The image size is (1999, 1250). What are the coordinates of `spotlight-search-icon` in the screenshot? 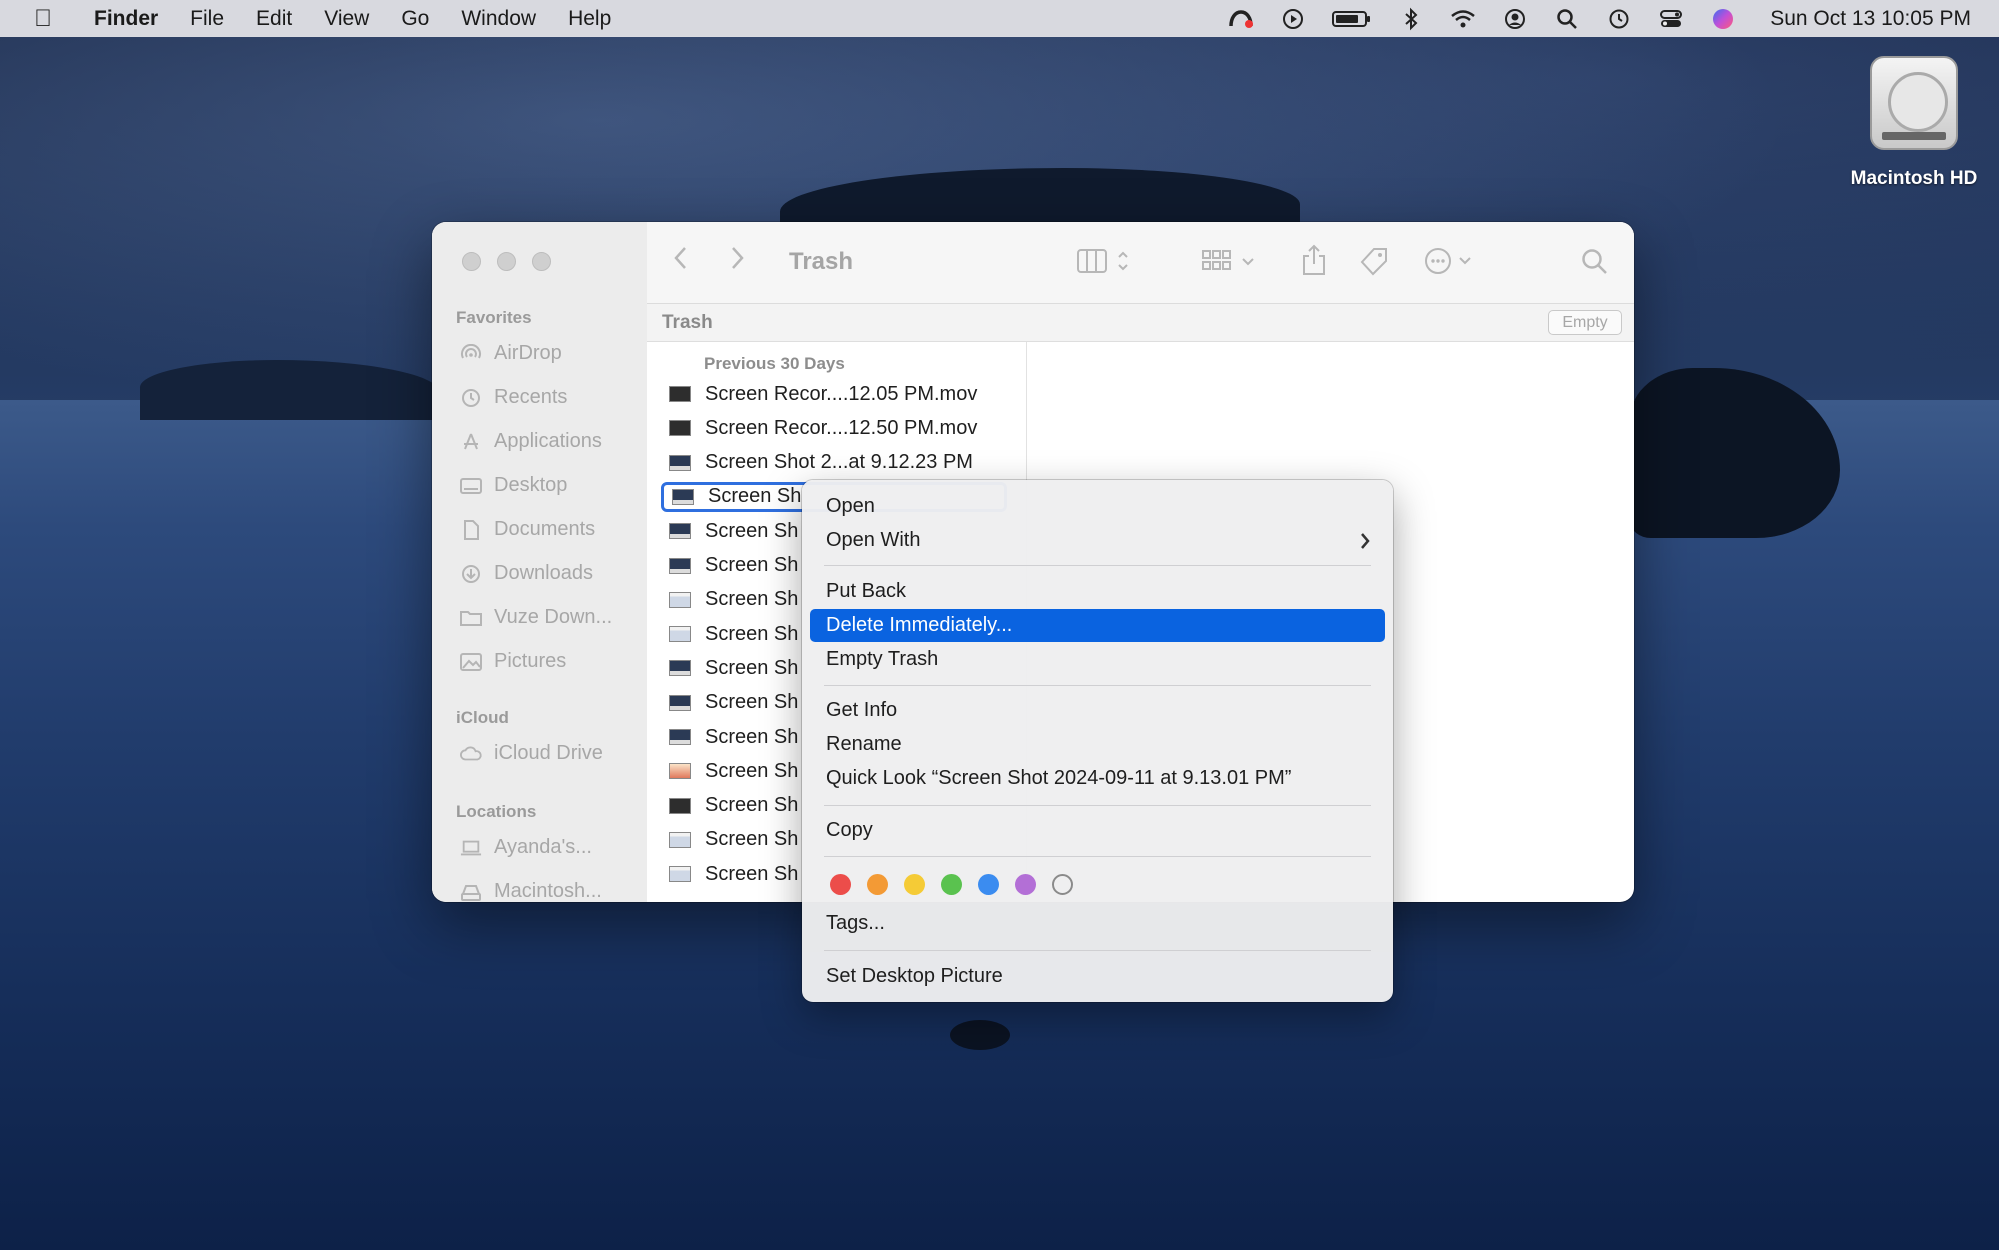 It's located at (1567, 19).